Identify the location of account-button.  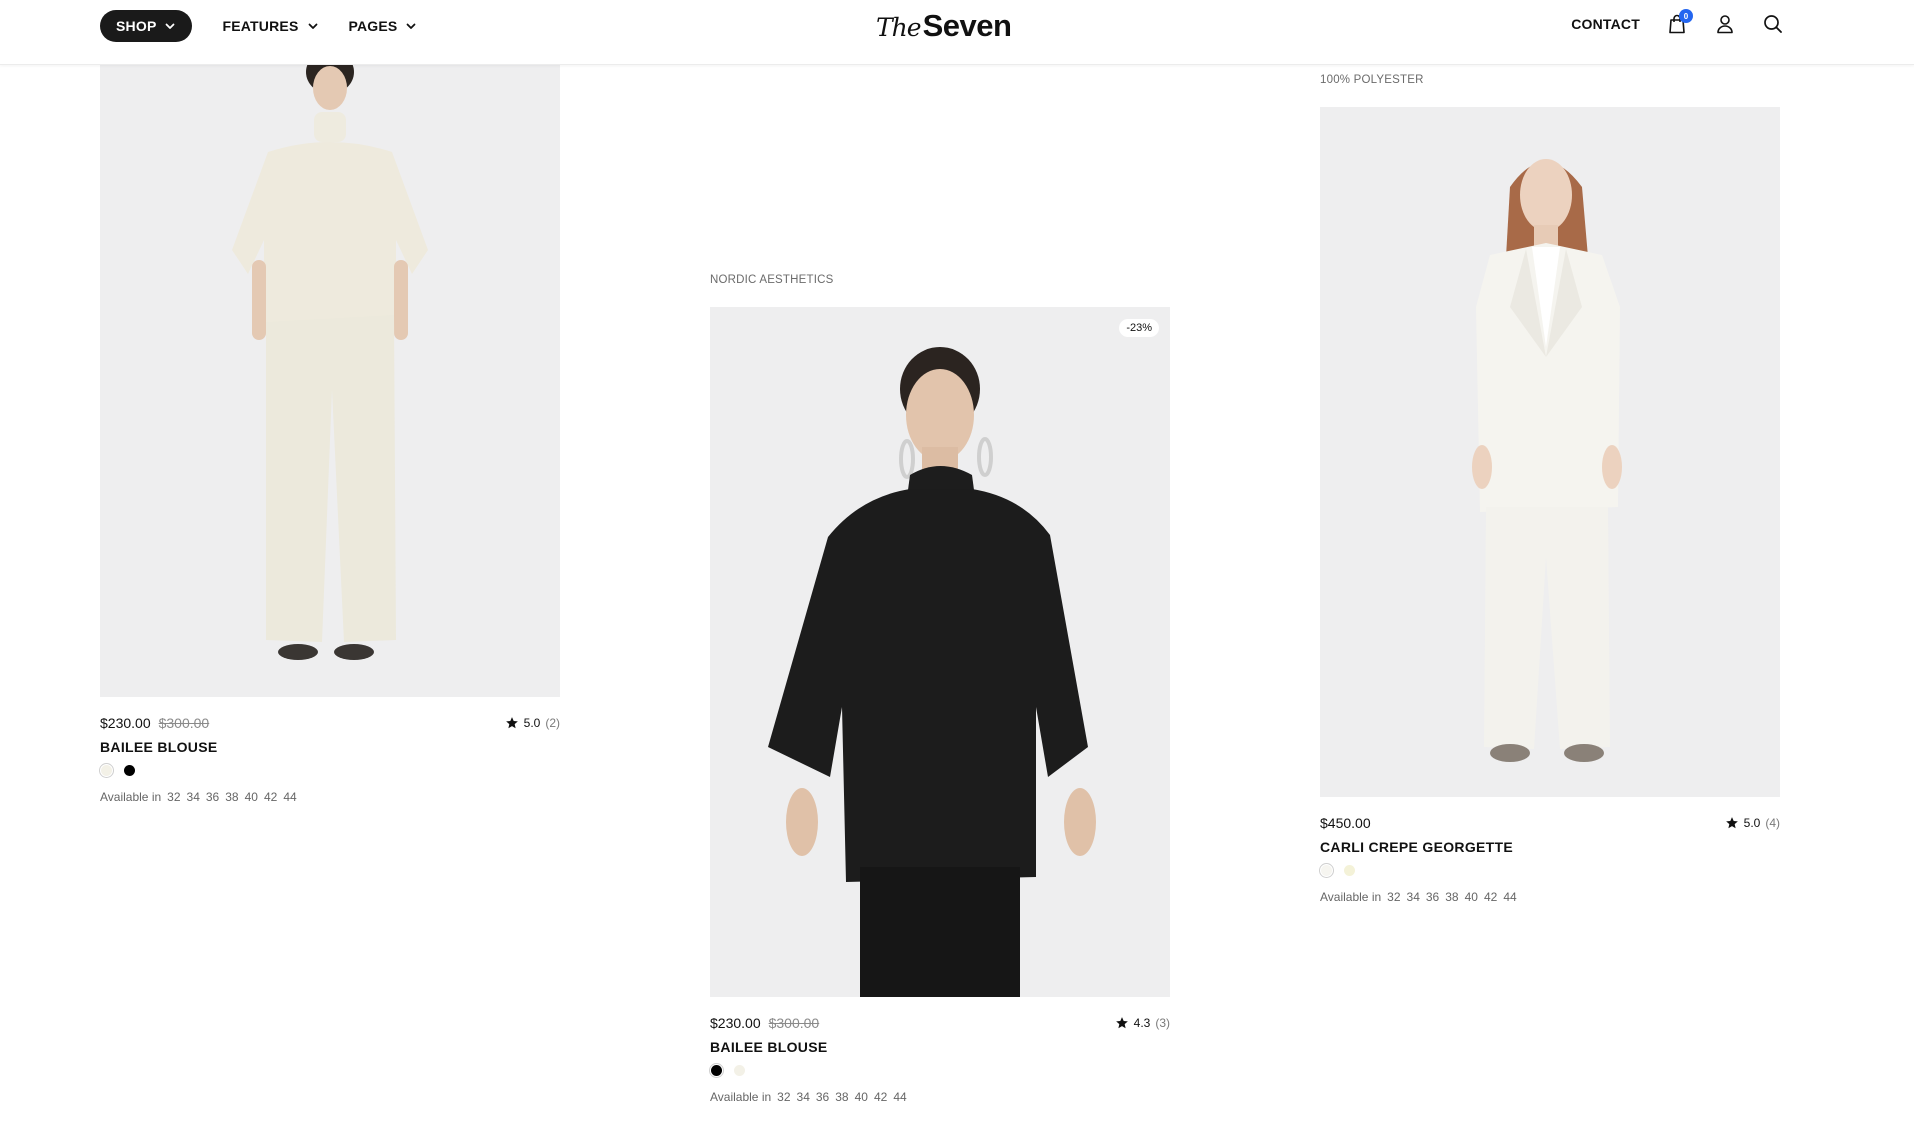
(1725, 24).